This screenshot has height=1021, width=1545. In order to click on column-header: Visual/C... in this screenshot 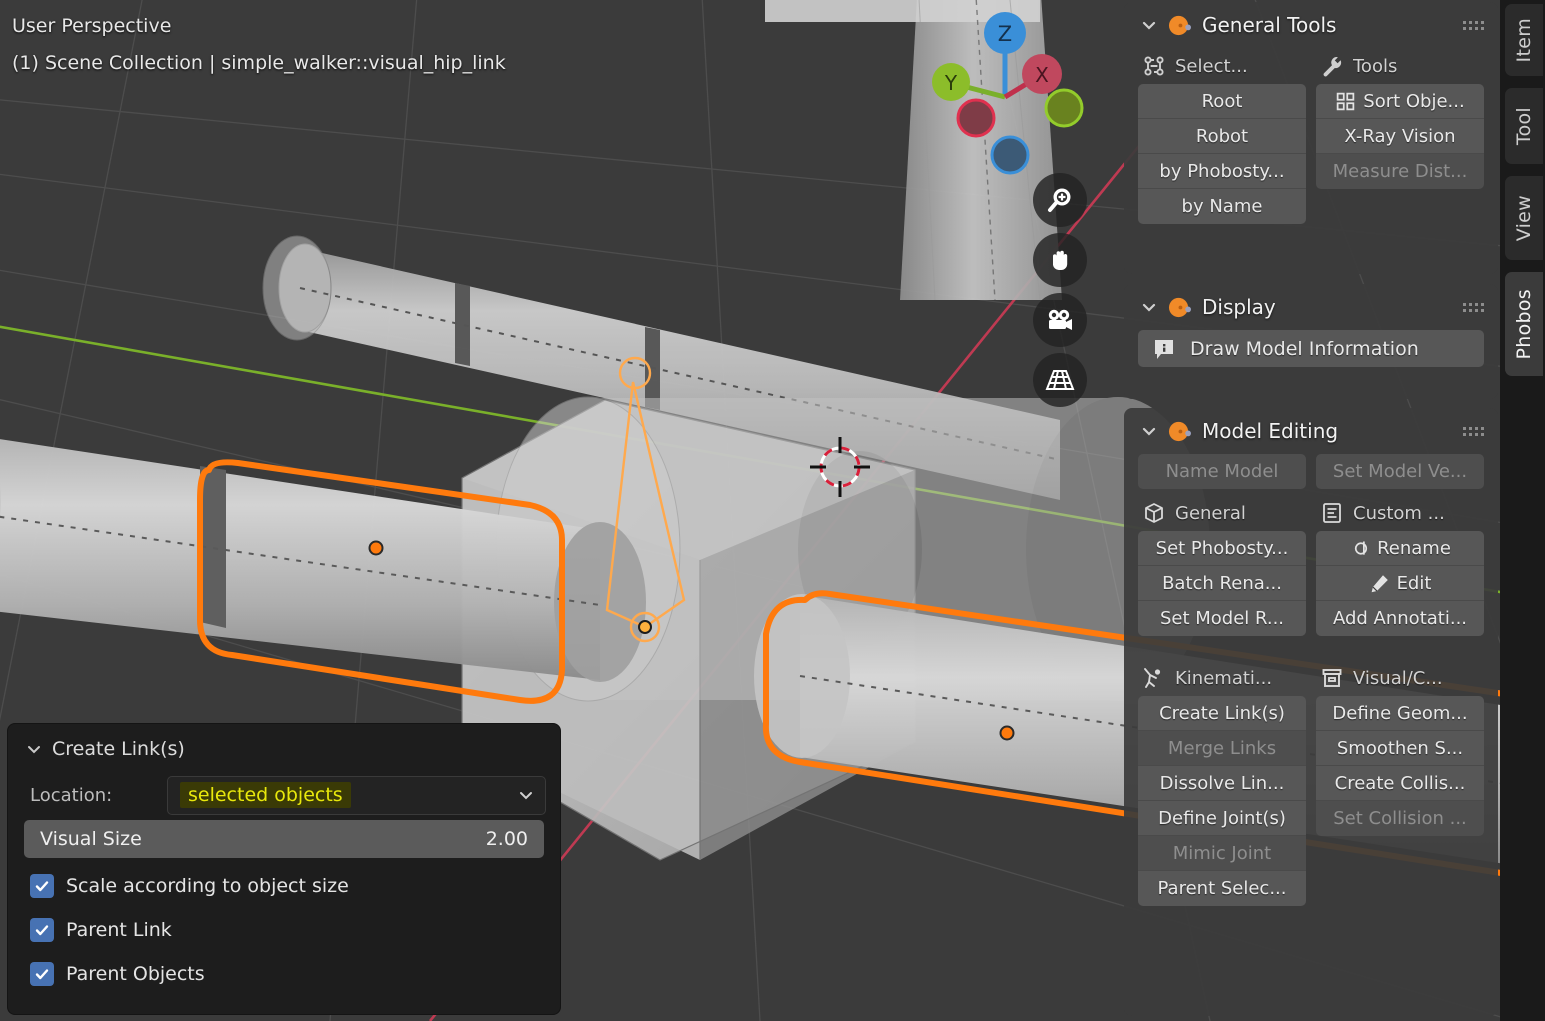, I will do `click(1400, 678)`.